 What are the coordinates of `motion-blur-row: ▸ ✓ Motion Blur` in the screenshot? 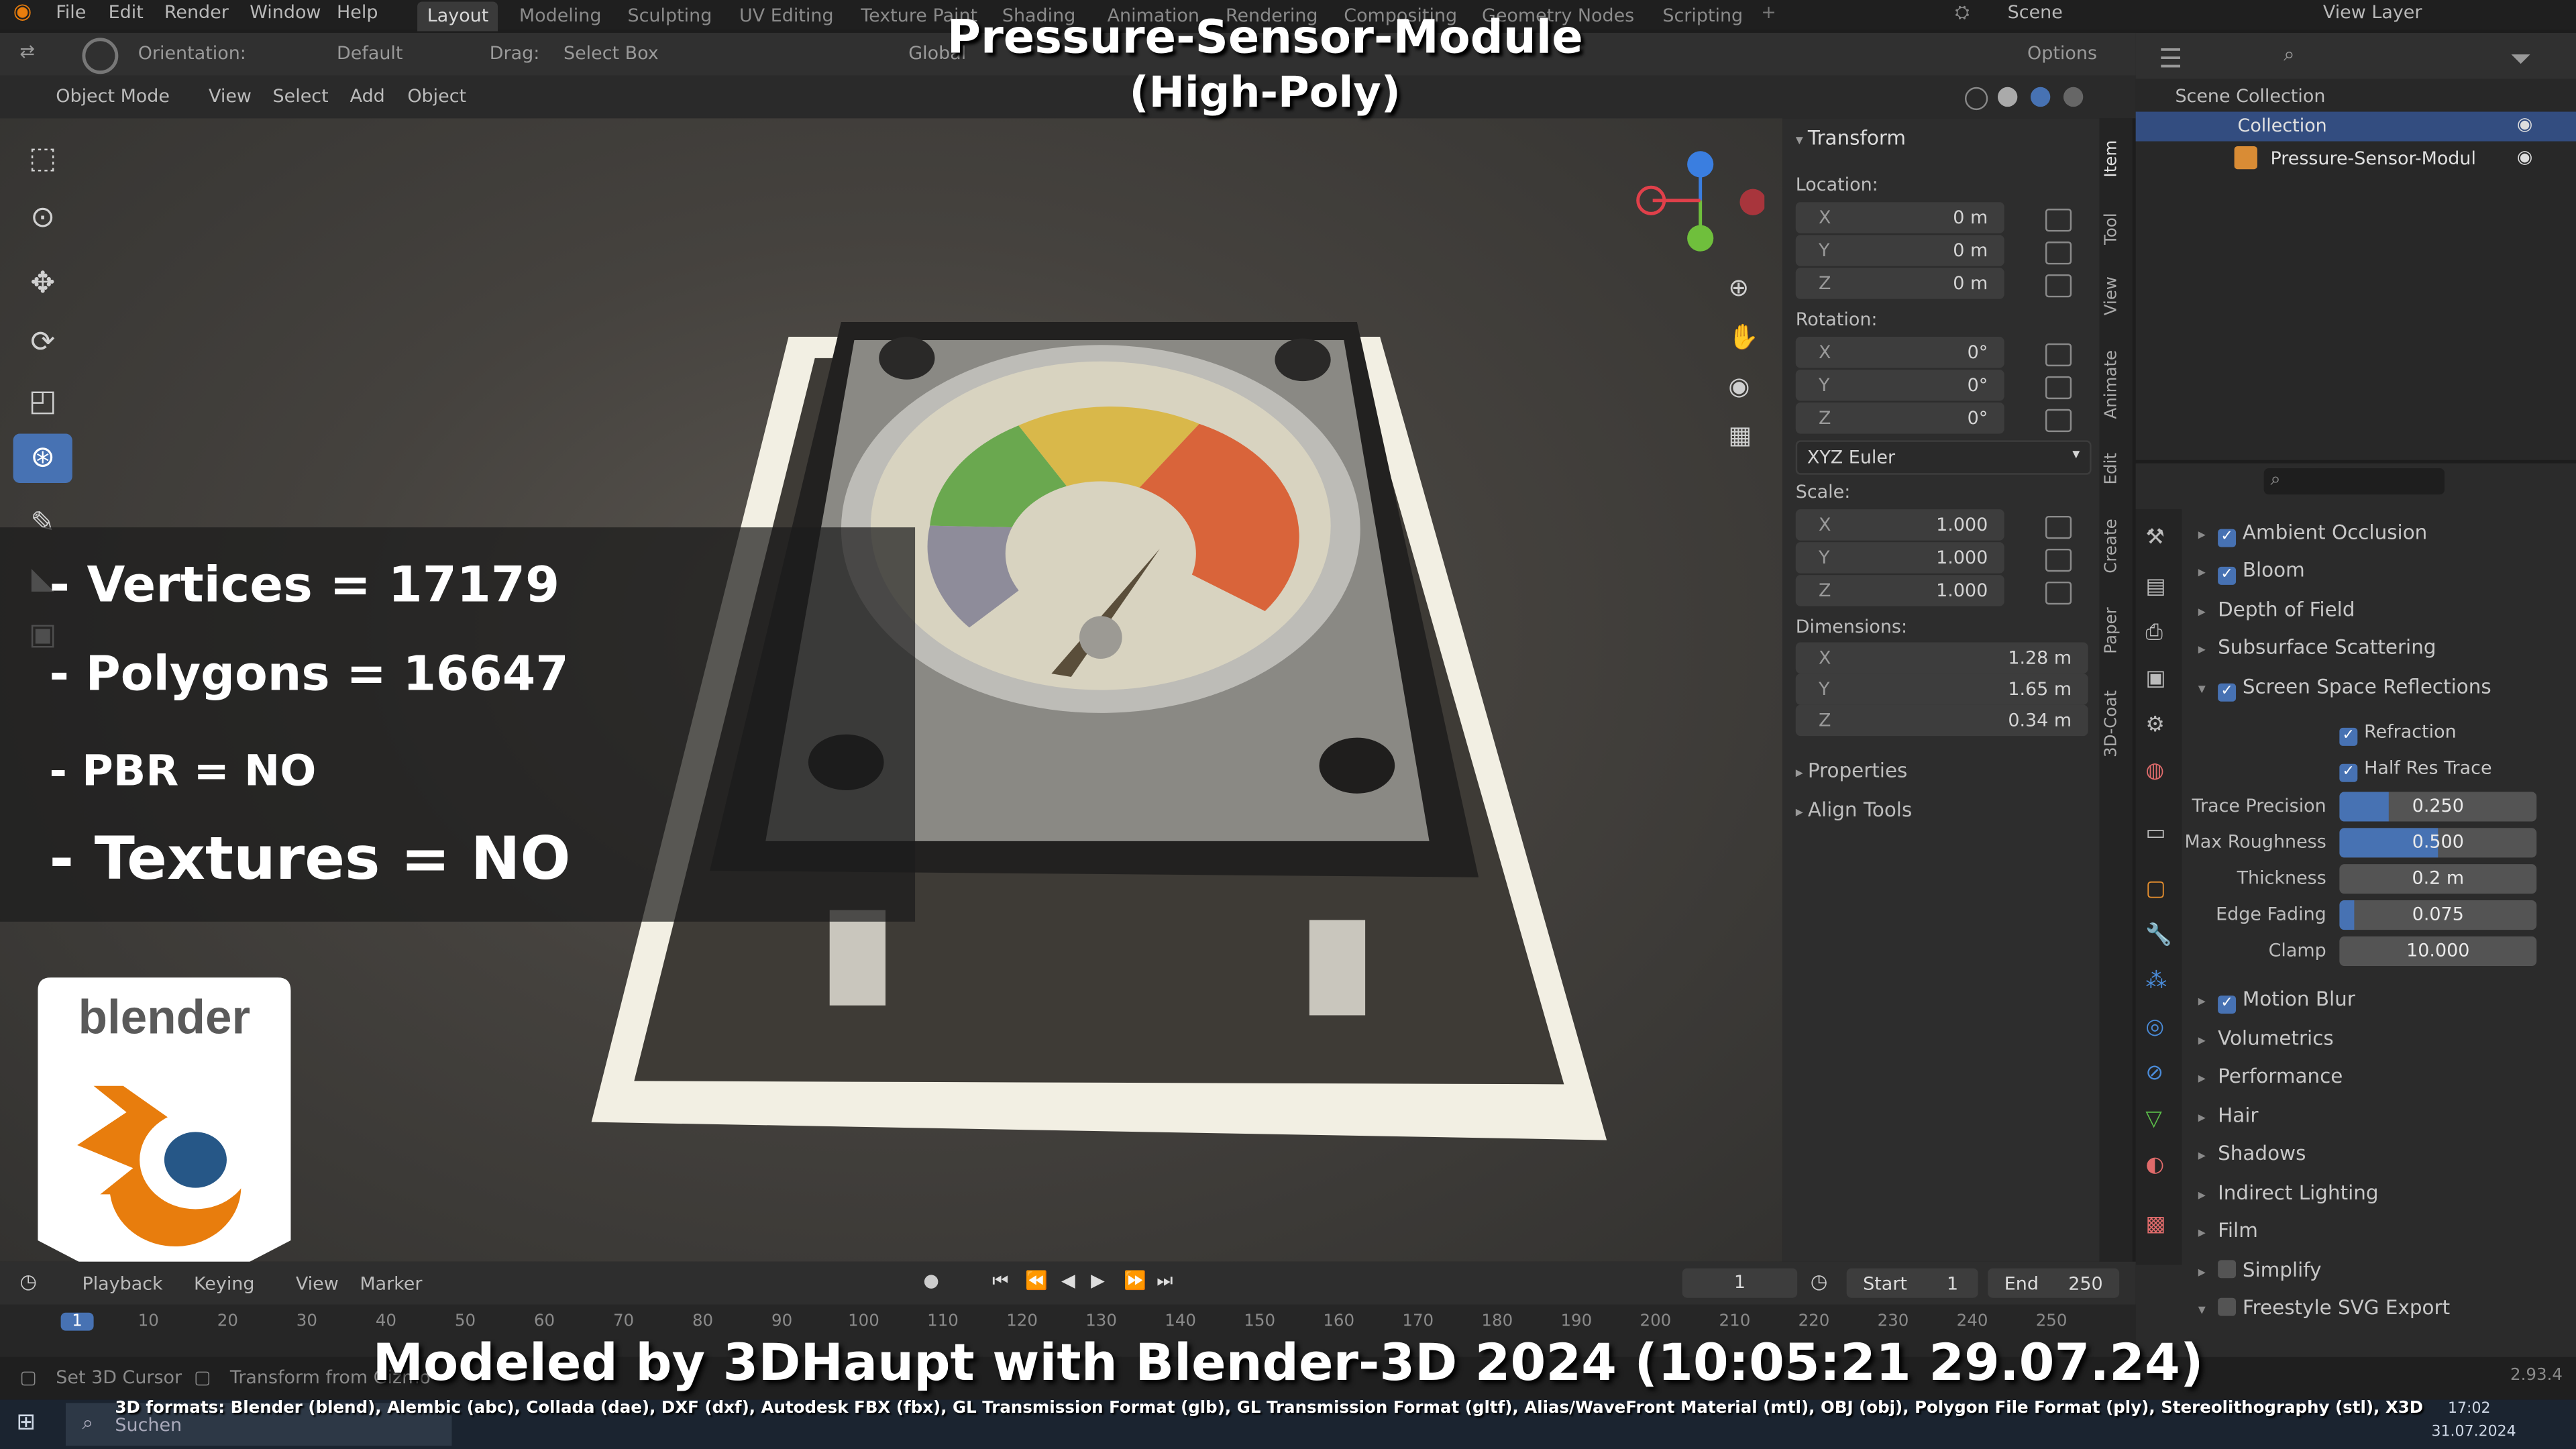 It's located at (2276, 998).